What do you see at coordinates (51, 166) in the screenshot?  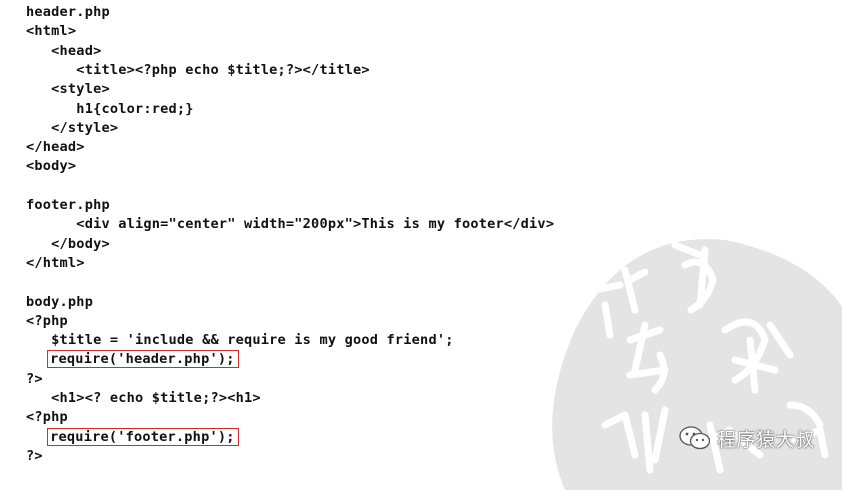 I see `code-line: <body>` at bounding box center [51, 166].